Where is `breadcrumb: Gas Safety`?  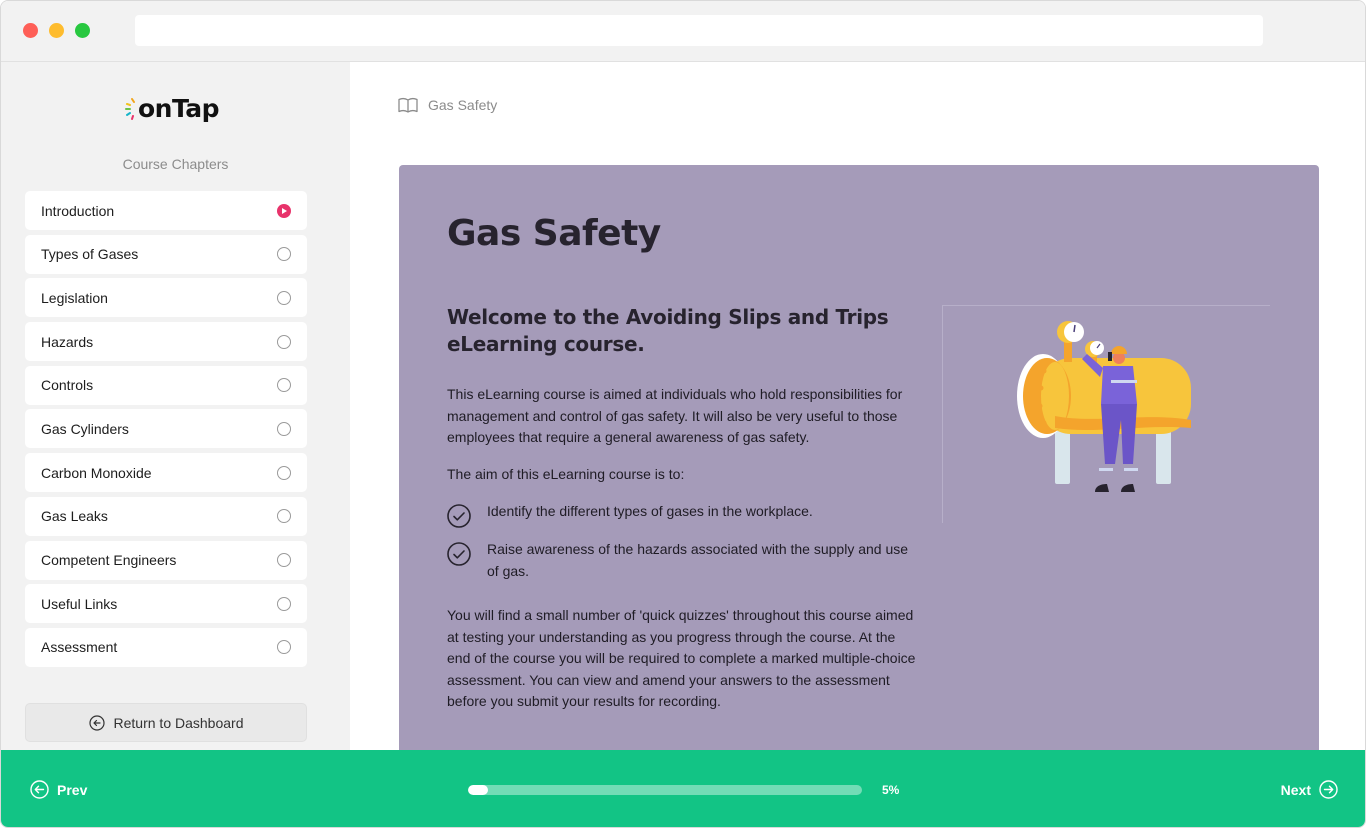 breadcrumb: Gas Safety is located at coordinates (447, 105).